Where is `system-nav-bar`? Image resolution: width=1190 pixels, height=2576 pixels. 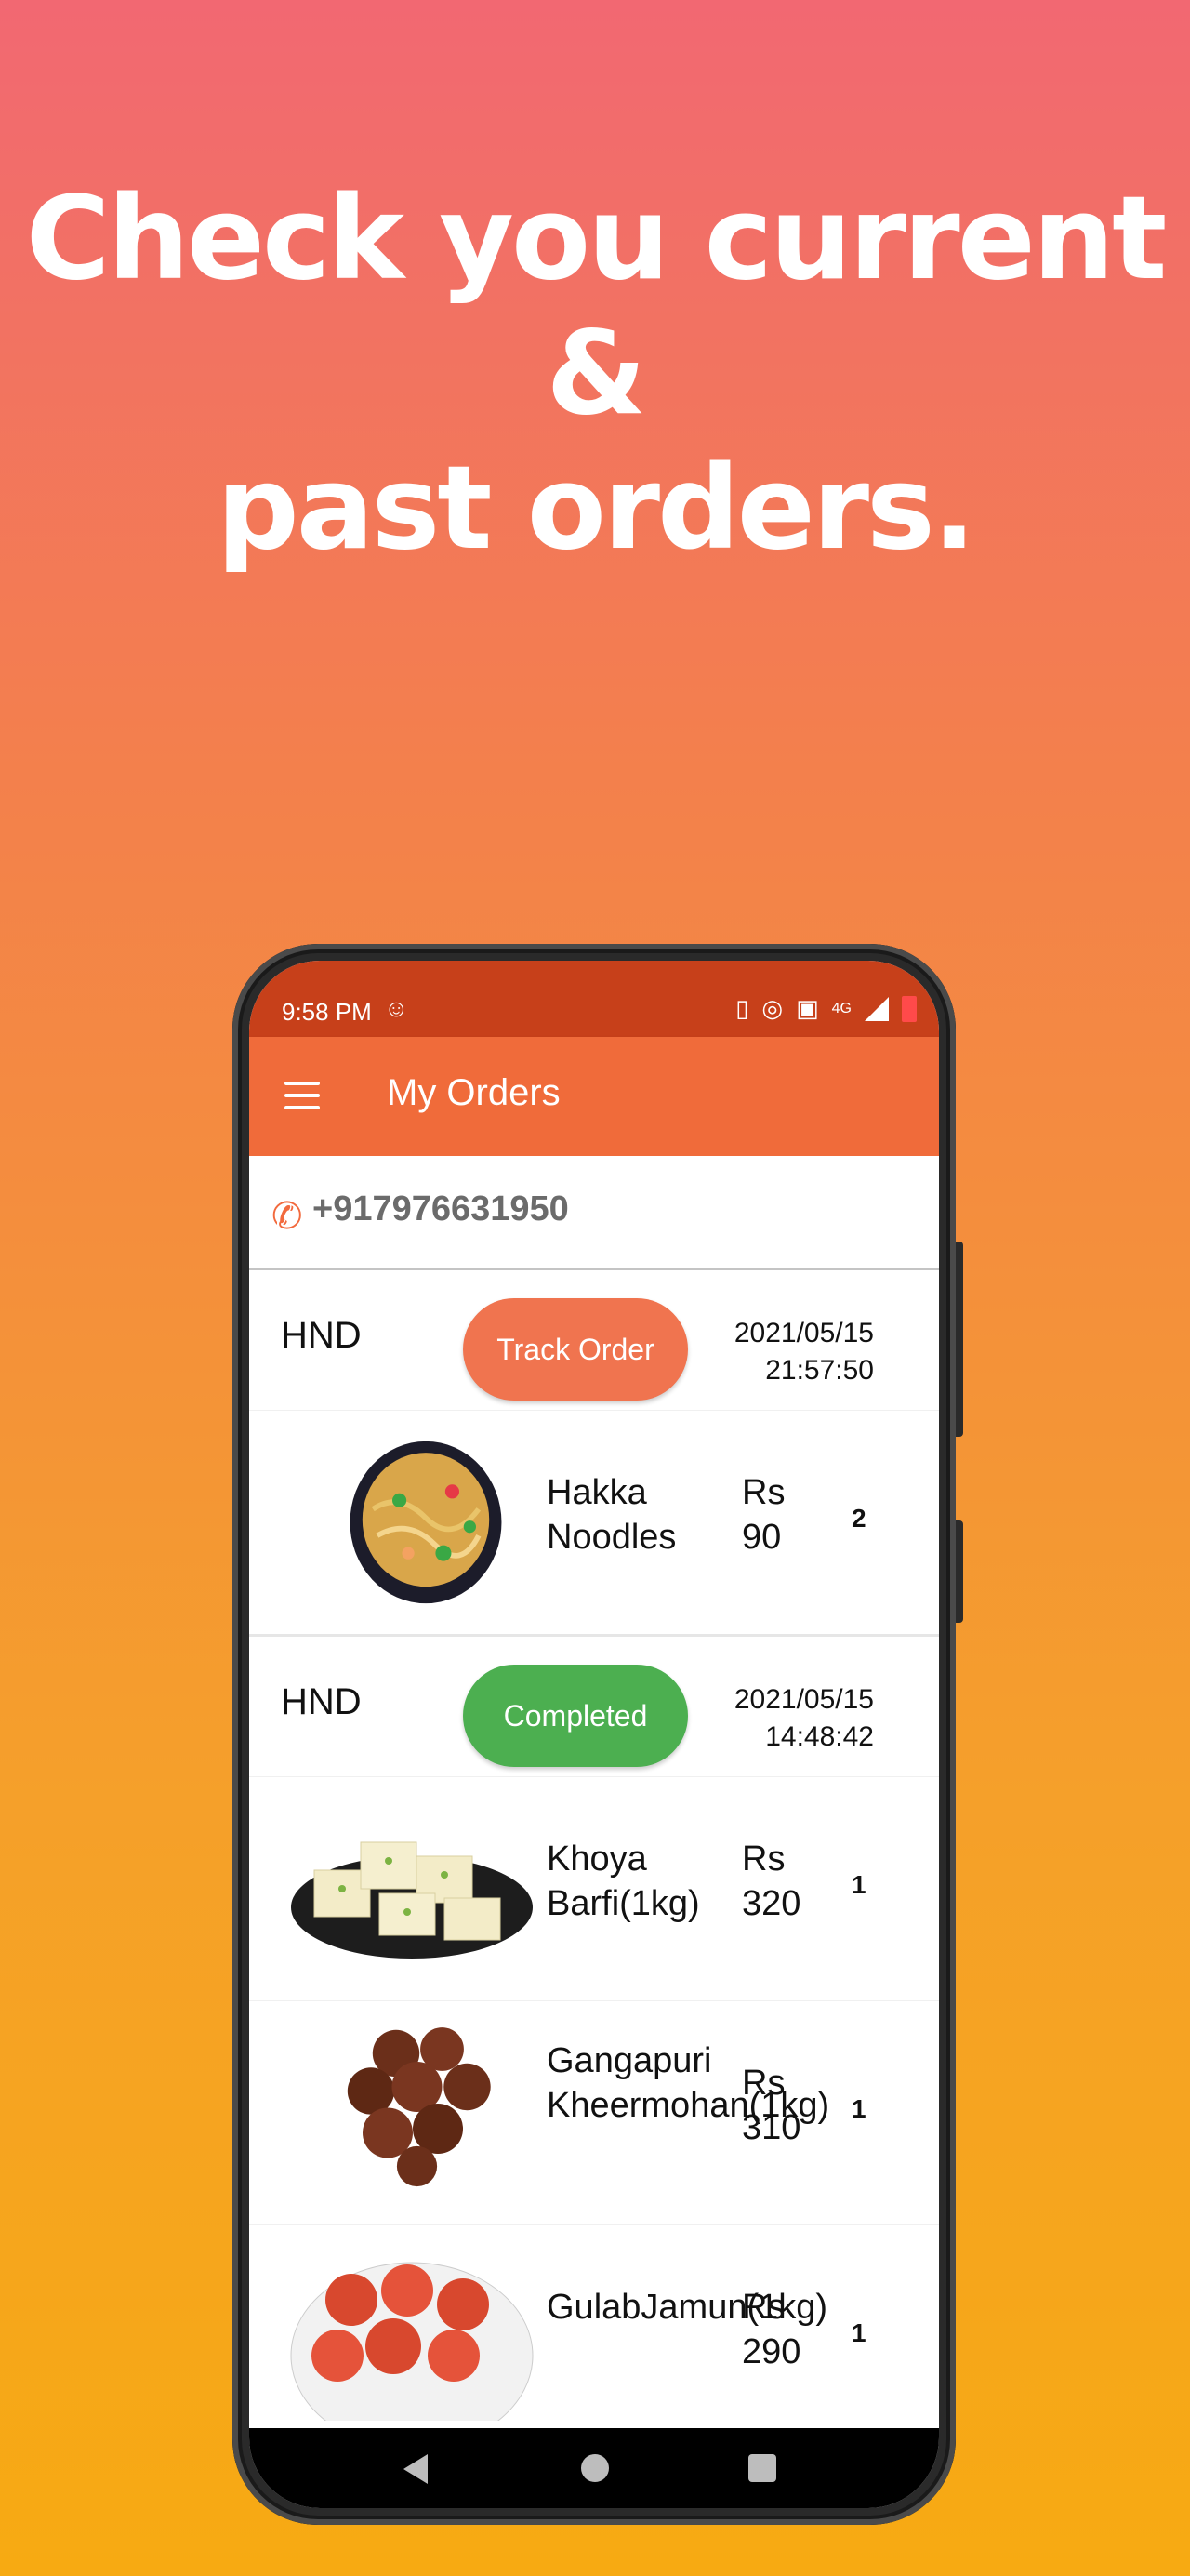
system-nav-bar is located at coordinates (594, 2468).